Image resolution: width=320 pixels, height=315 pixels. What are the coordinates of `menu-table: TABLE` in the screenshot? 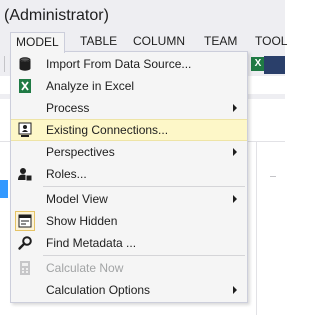 It's located at (98, 42).